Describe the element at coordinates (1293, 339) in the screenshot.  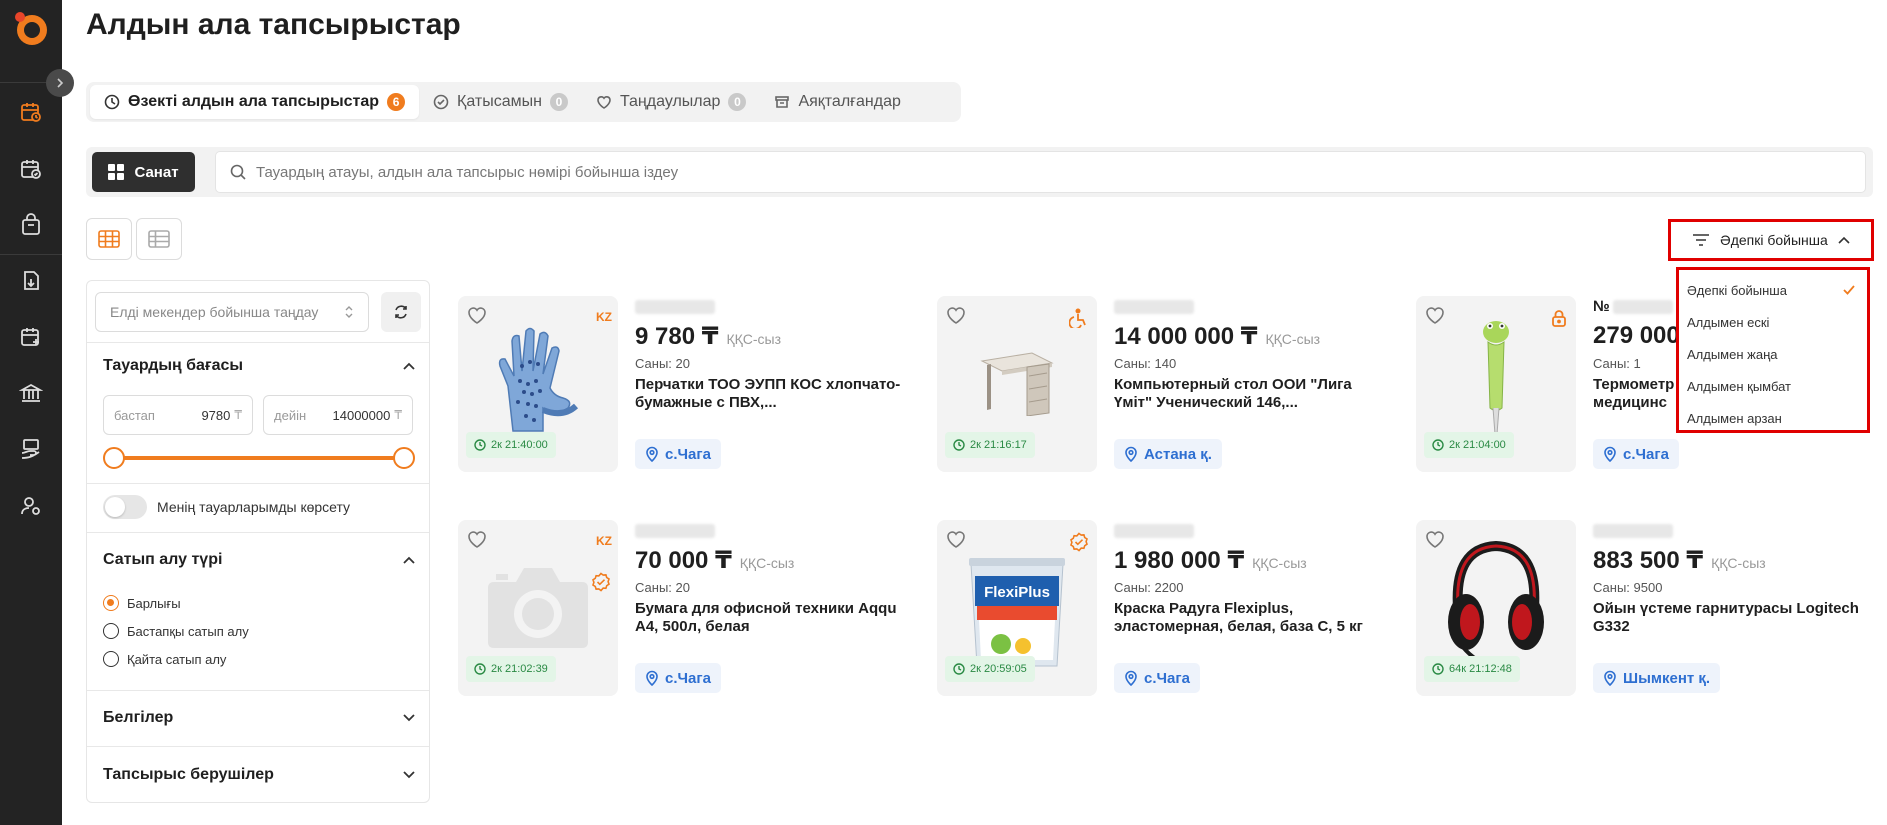
I see `vat-label: ҚҚС-сыз` at that location.